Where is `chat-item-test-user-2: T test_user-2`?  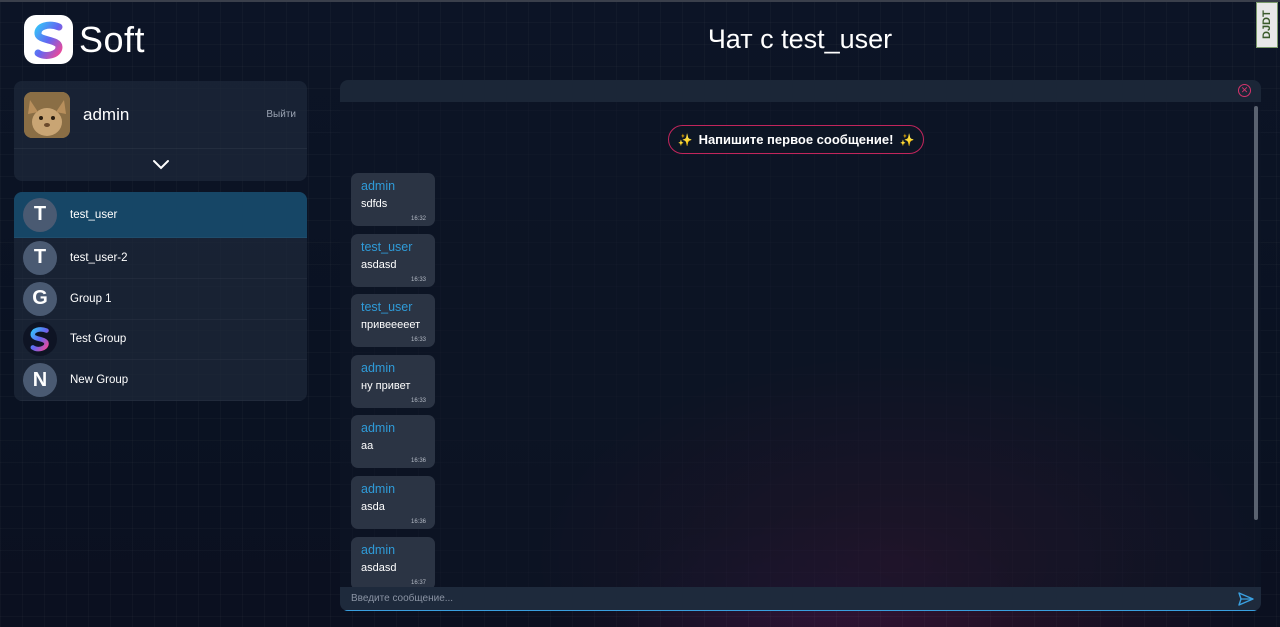
chat-item-test-user-2: T test_user-2 is located at coordinates (160, 258).